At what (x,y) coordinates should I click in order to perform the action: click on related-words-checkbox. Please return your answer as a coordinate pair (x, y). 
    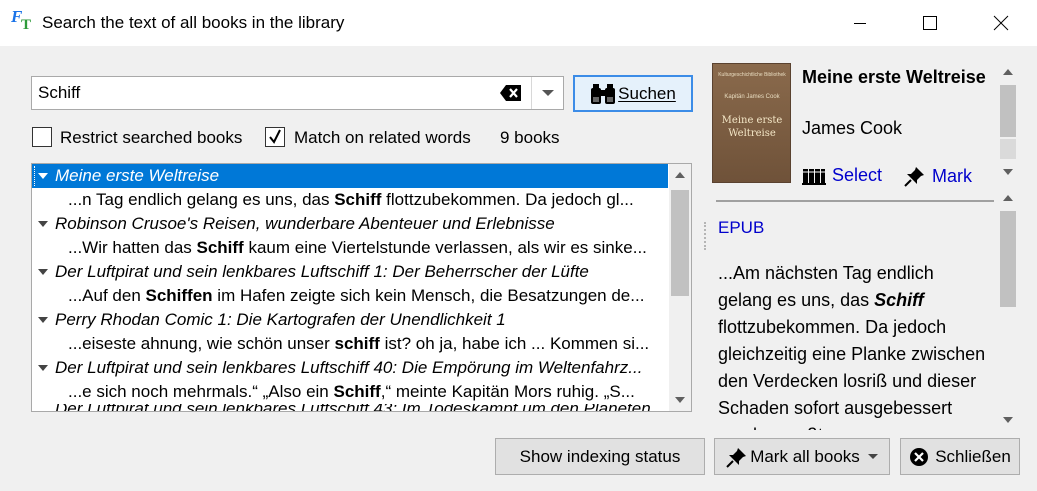
    Looking at the image, I should click on (275, 137).